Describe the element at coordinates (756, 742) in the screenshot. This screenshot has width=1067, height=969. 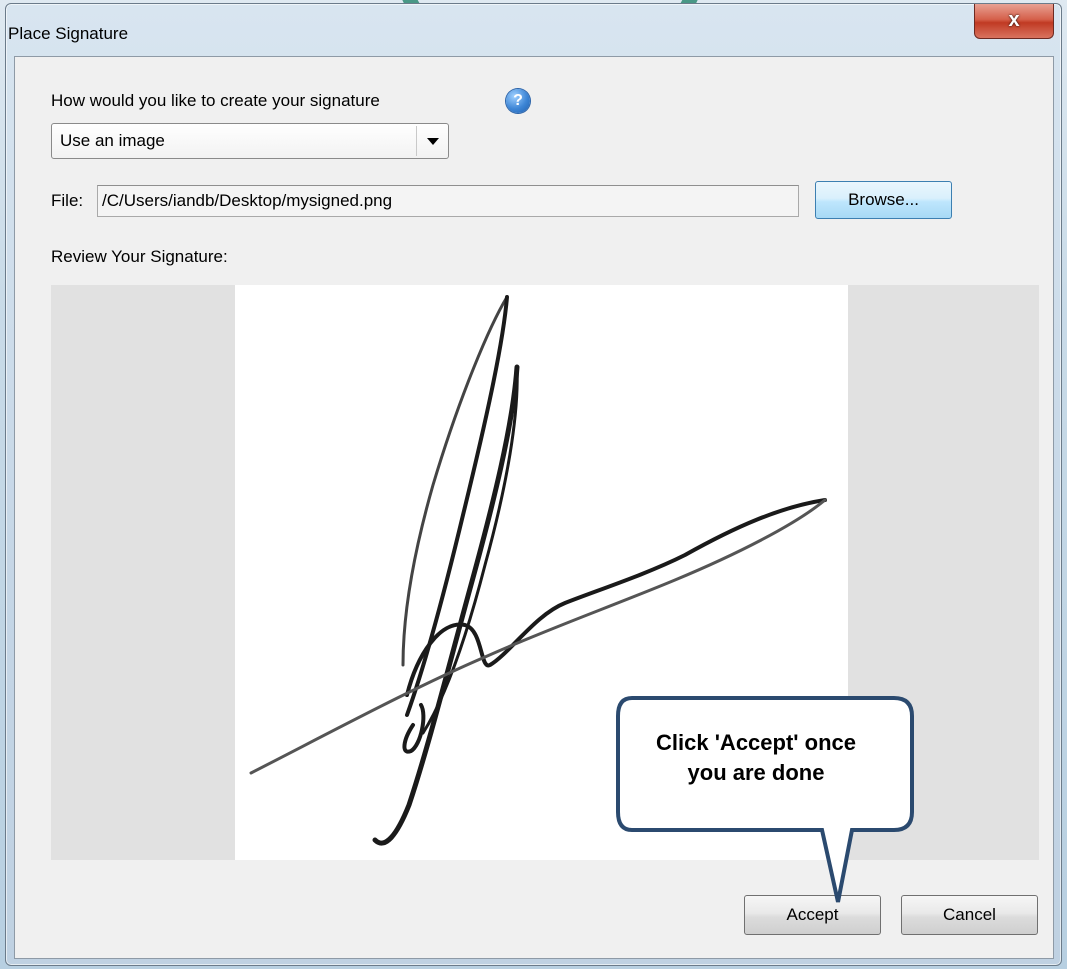
I see `callout-line-1: Click 'Accept' once` at that location.